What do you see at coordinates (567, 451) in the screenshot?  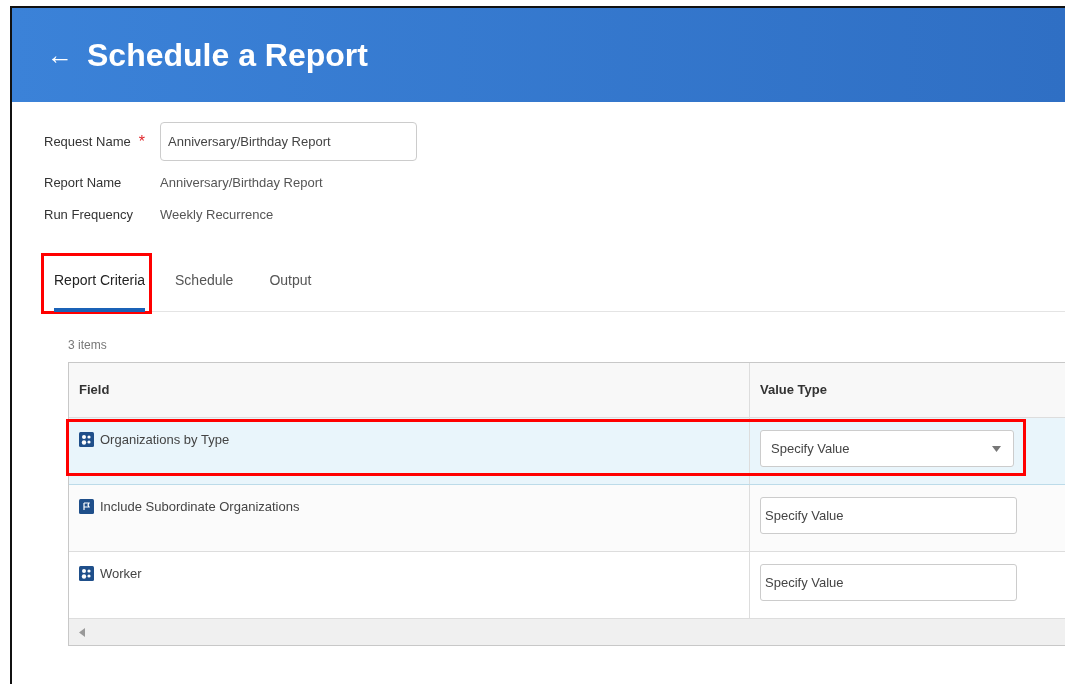 I see `table-row: Organizations by Type Specify Value` at bounding box center [567, 451].